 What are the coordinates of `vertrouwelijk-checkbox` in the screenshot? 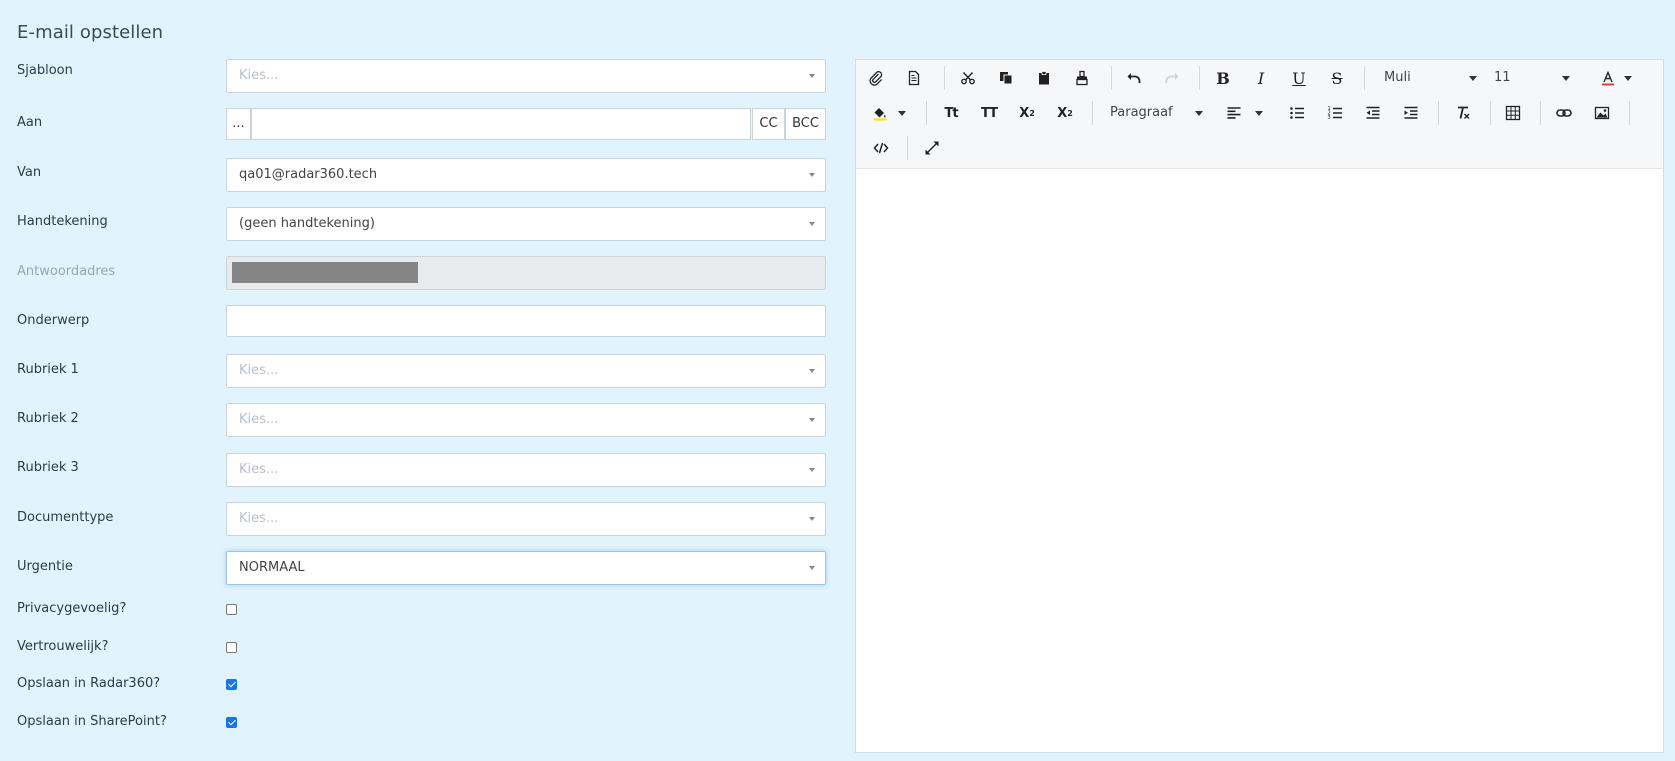 It's located at (231, 647).